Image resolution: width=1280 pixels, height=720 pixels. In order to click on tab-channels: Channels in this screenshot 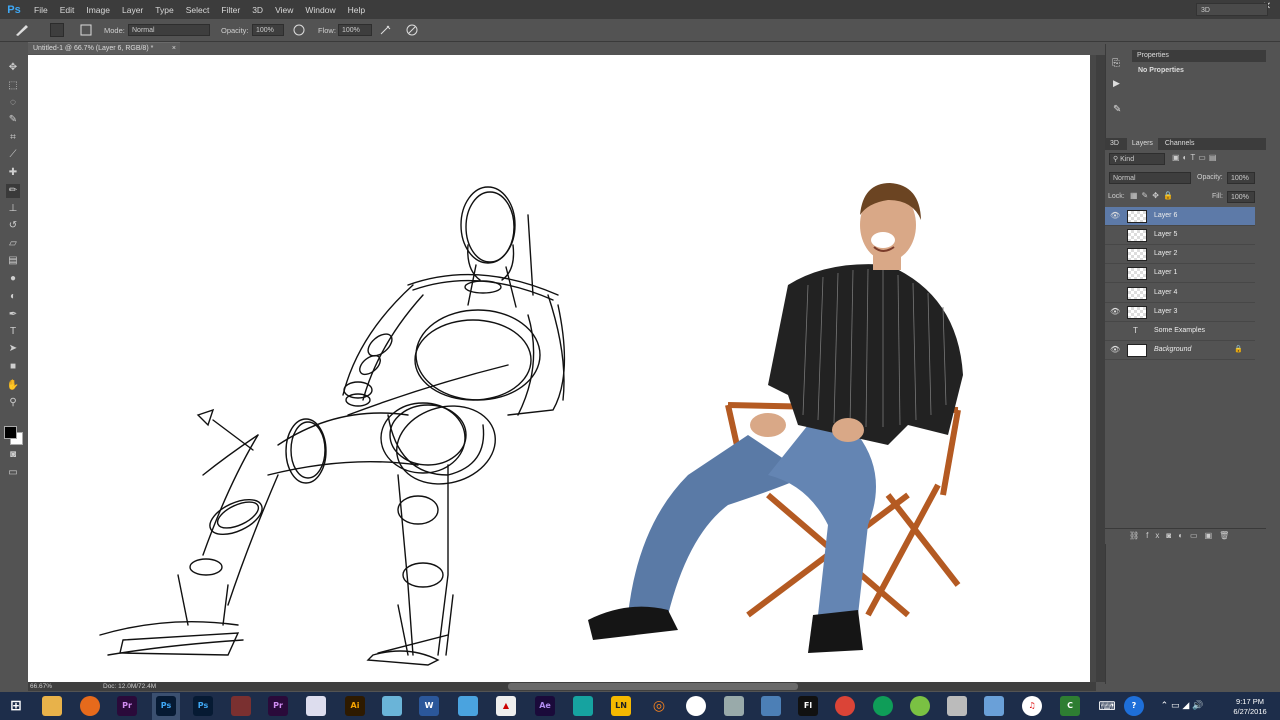, I will do `click(1177, 143)`.